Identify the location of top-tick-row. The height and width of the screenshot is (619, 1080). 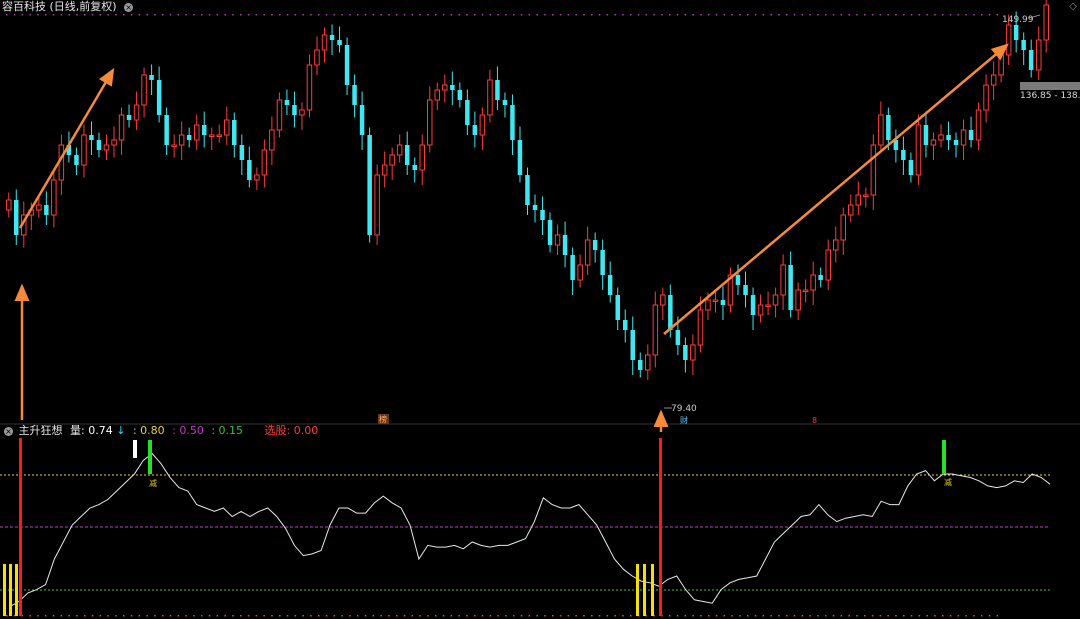
(502, 15).